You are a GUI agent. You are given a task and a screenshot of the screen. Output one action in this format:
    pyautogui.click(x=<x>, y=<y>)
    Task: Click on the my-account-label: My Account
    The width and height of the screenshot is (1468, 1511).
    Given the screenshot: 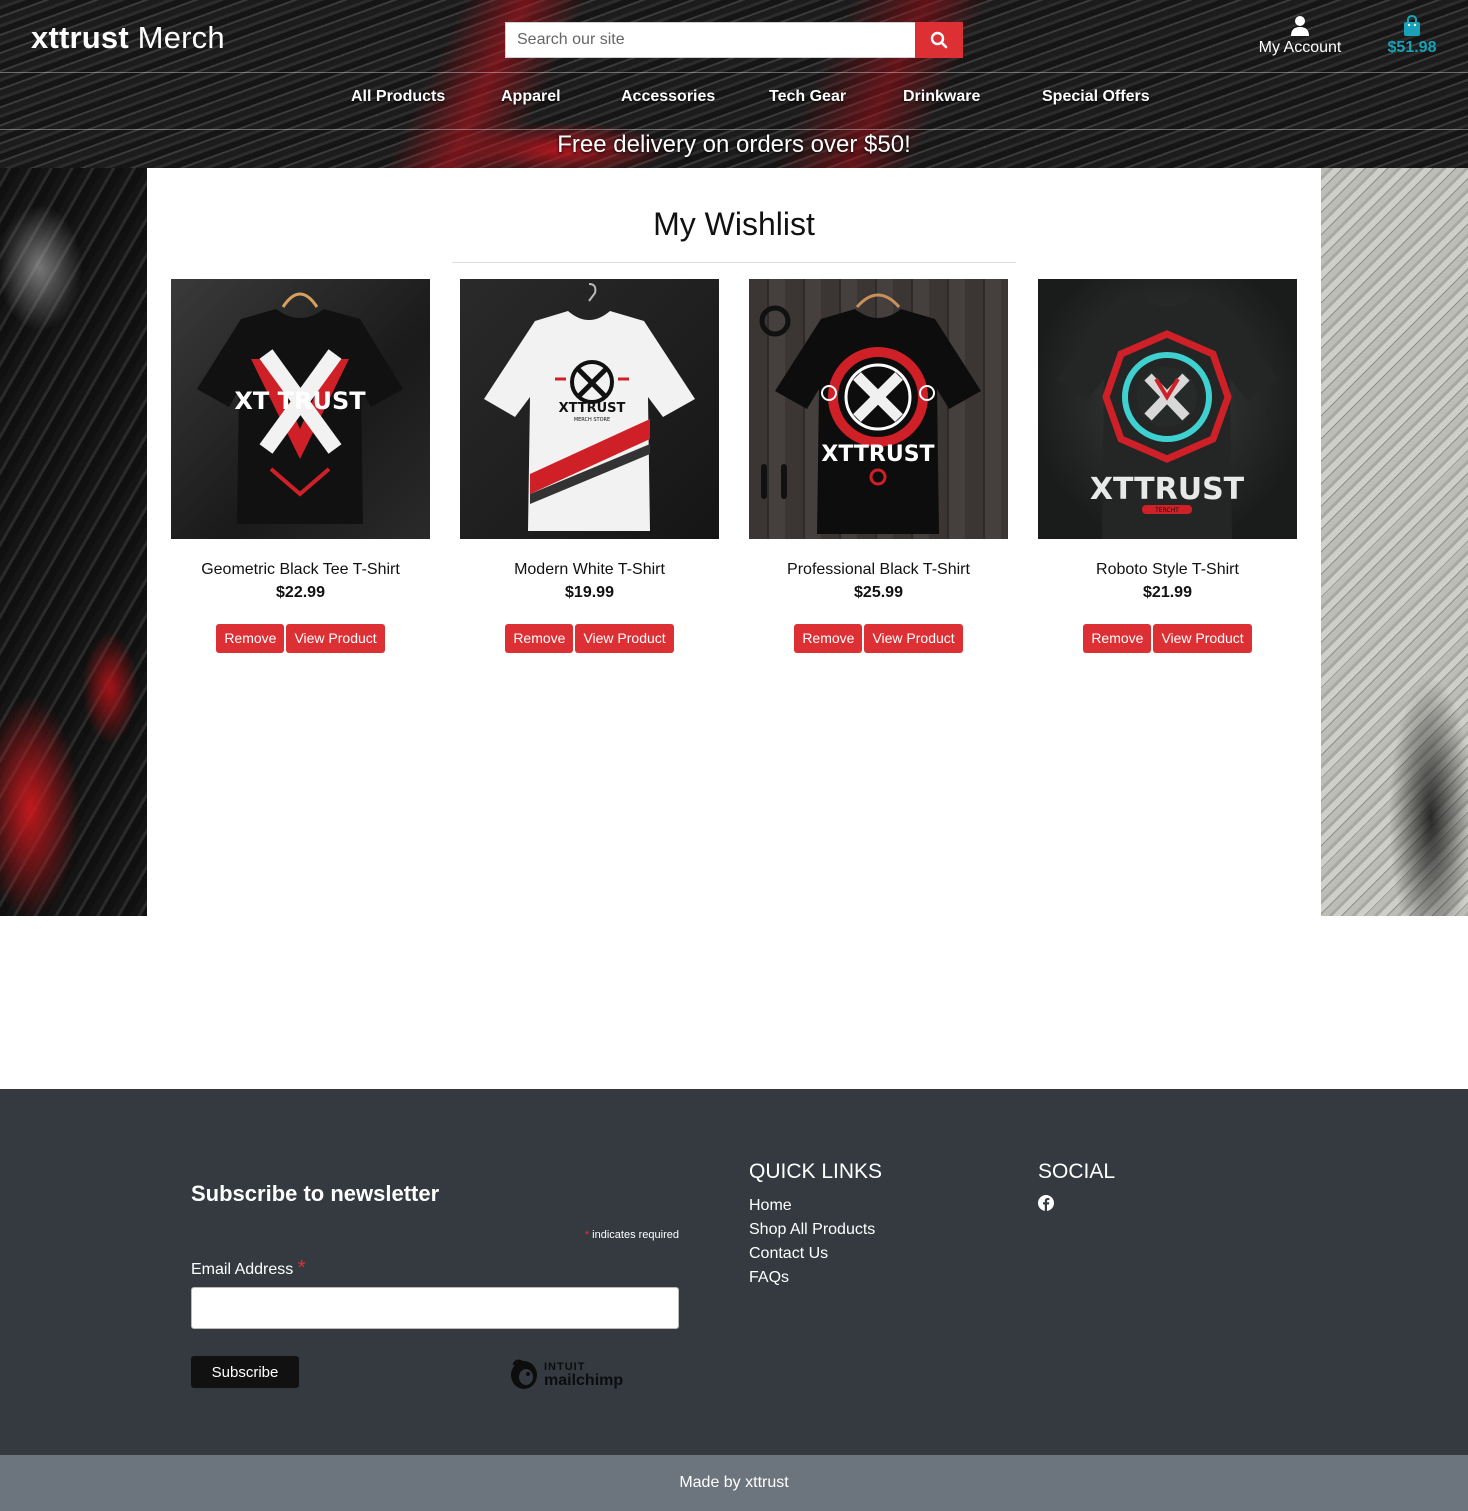 What is the action you would take?
    pyautogui.click(x=1300, y=47)
    